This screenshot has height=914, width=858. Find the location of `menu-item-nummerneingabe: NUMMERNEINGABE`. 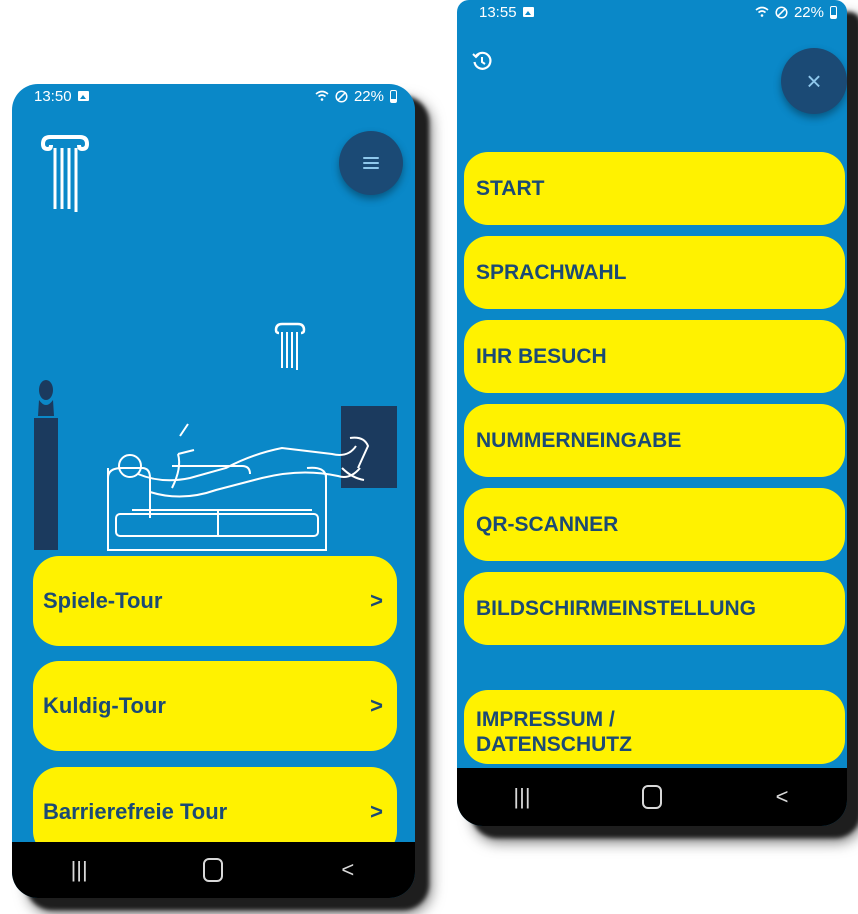

menu-item-nummerneingabe: NUMMERNEINGABE is located at coordinates (654, 440).